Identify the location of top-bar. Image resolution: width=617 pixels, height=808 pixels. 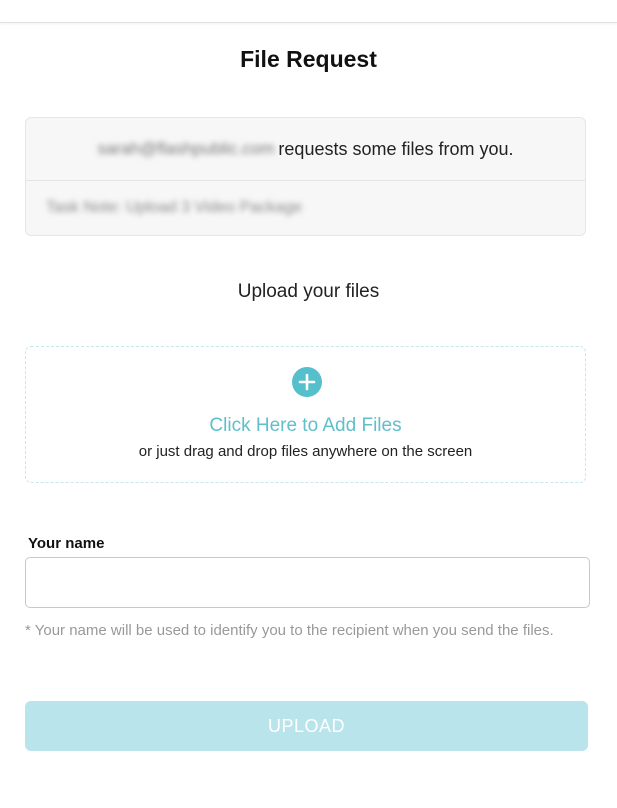
(308, 11).